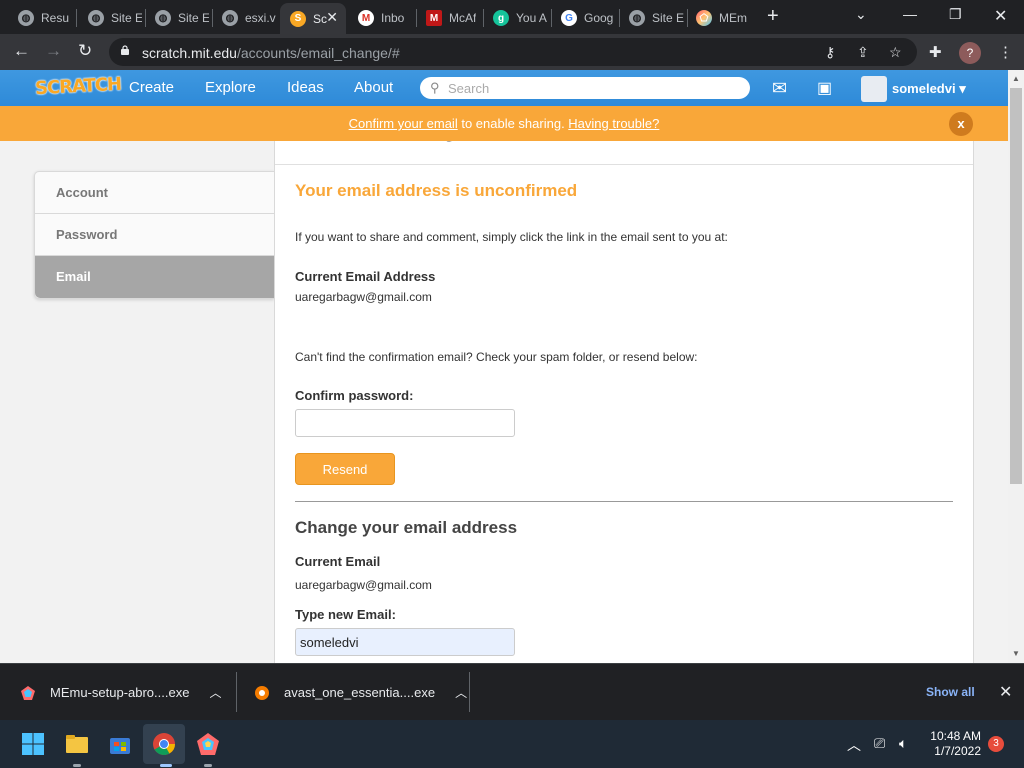 This screenshot has height=768, width=1024. What do you see at coordinates (1000, 16) in the screenshot?
I see `close-window-button: ✕` at bounding box center [1000, 16].